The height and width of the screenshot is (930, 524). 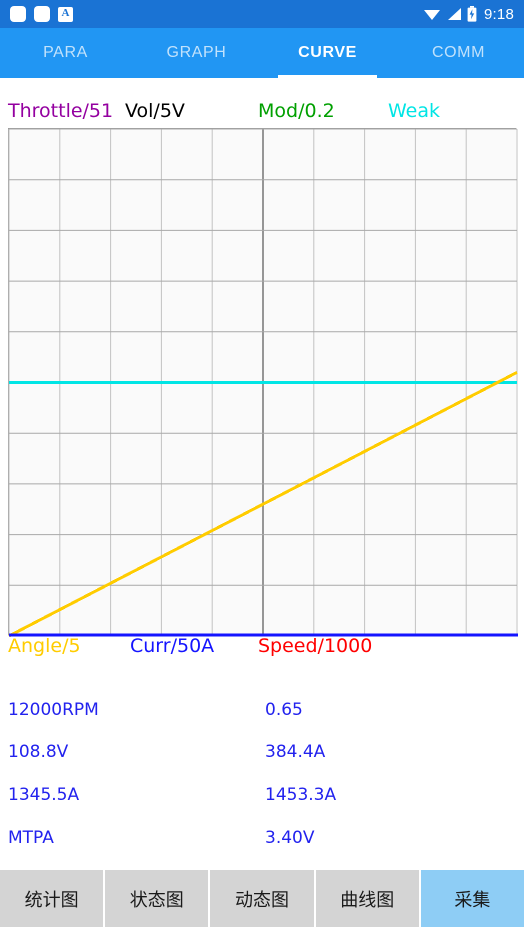 I want to click on button-dynamic-chart: 动态图, so click(x=262, y=898).